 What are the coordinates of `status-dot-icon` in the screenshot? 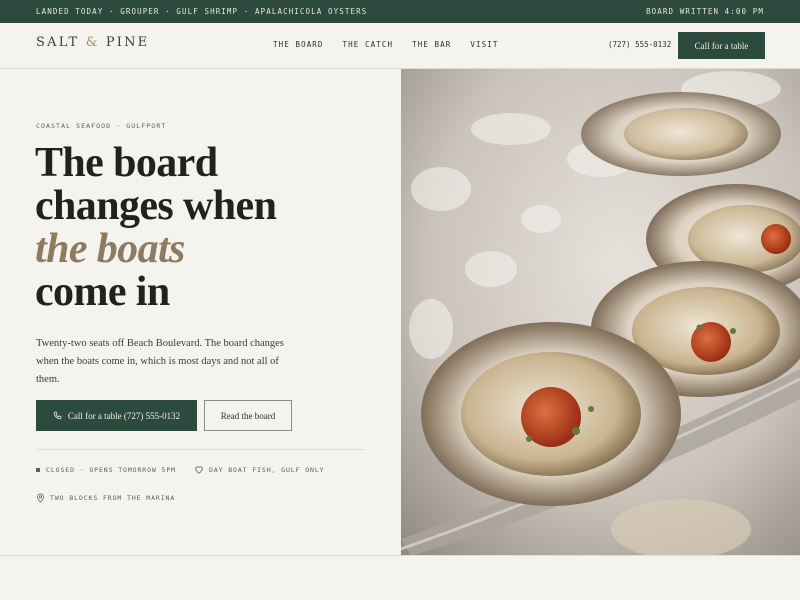 It's located at (38, 469).